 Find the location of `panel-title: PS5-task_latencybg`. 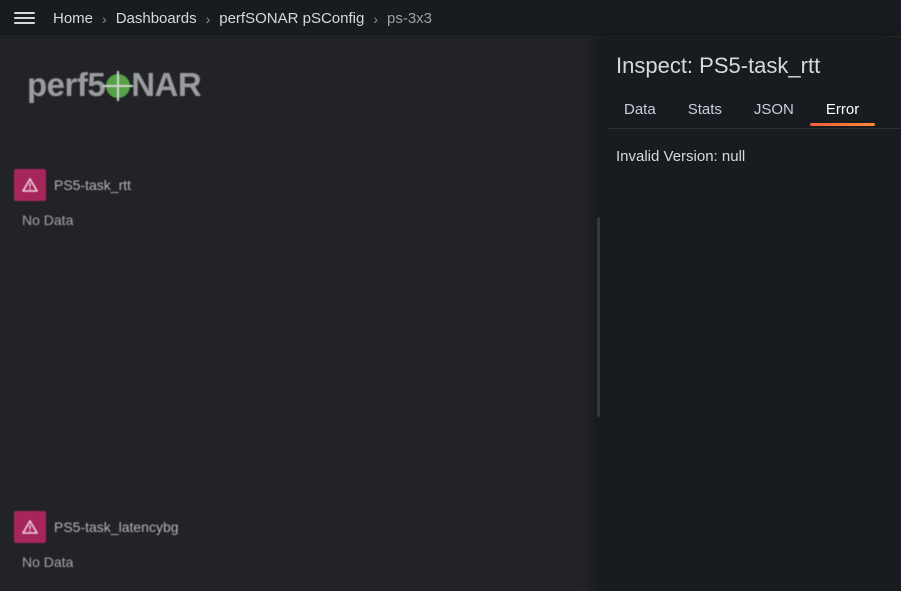

panel-title: PS5-task_latencybg is located at coordinates (116, 527).